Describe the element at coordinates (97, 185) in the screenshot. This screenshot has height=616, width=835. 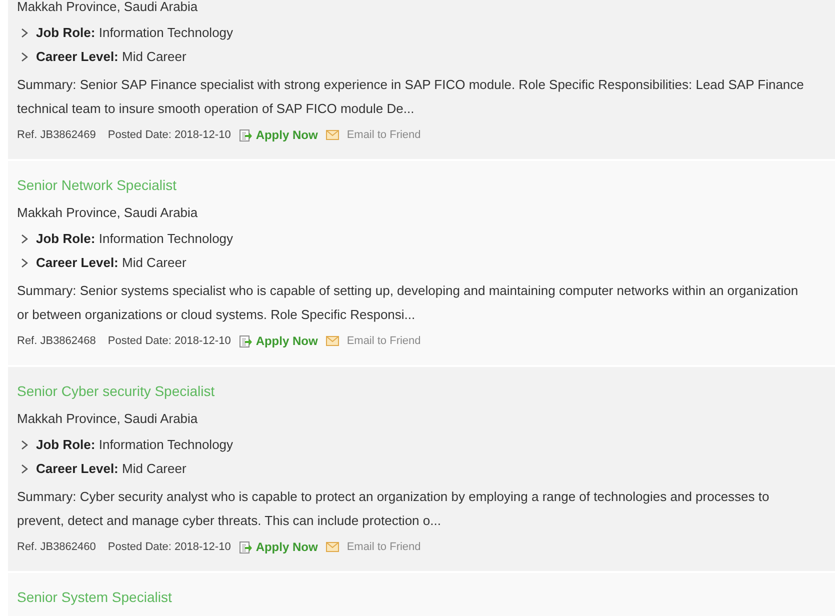
I see `job-title-link: Senior Network Specialist` at that location.